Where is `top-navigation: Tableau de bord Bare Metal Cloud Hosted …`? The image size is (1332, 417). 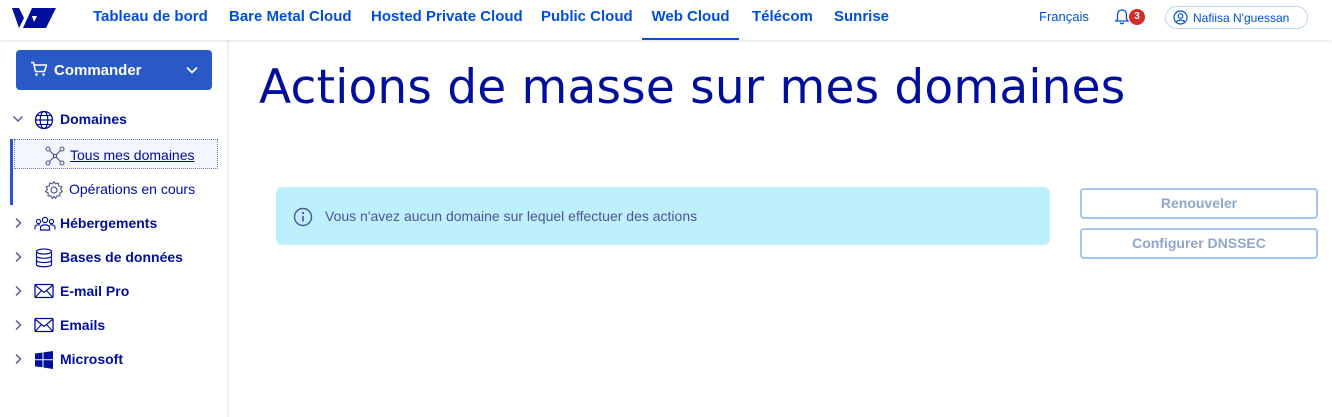
top-navigation: Tableau de bord Bare Metal Cloud Hosted … is located at coordinates (666, 20).